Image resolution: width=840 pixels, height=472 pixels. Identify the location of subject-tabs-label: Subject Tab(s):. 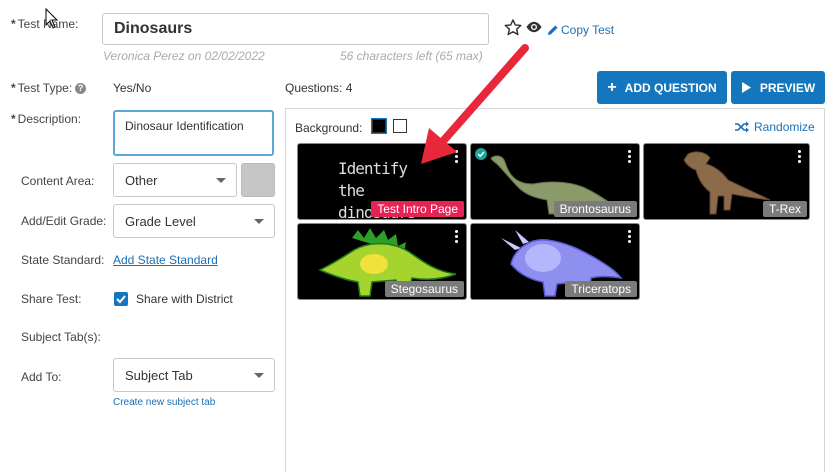
(61, 337).